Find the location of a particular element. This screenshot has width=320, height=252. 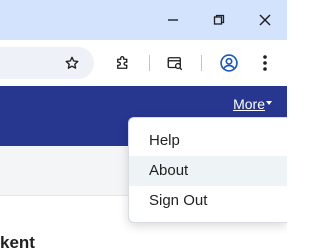

title-bar is located at coordinates (143, 20).